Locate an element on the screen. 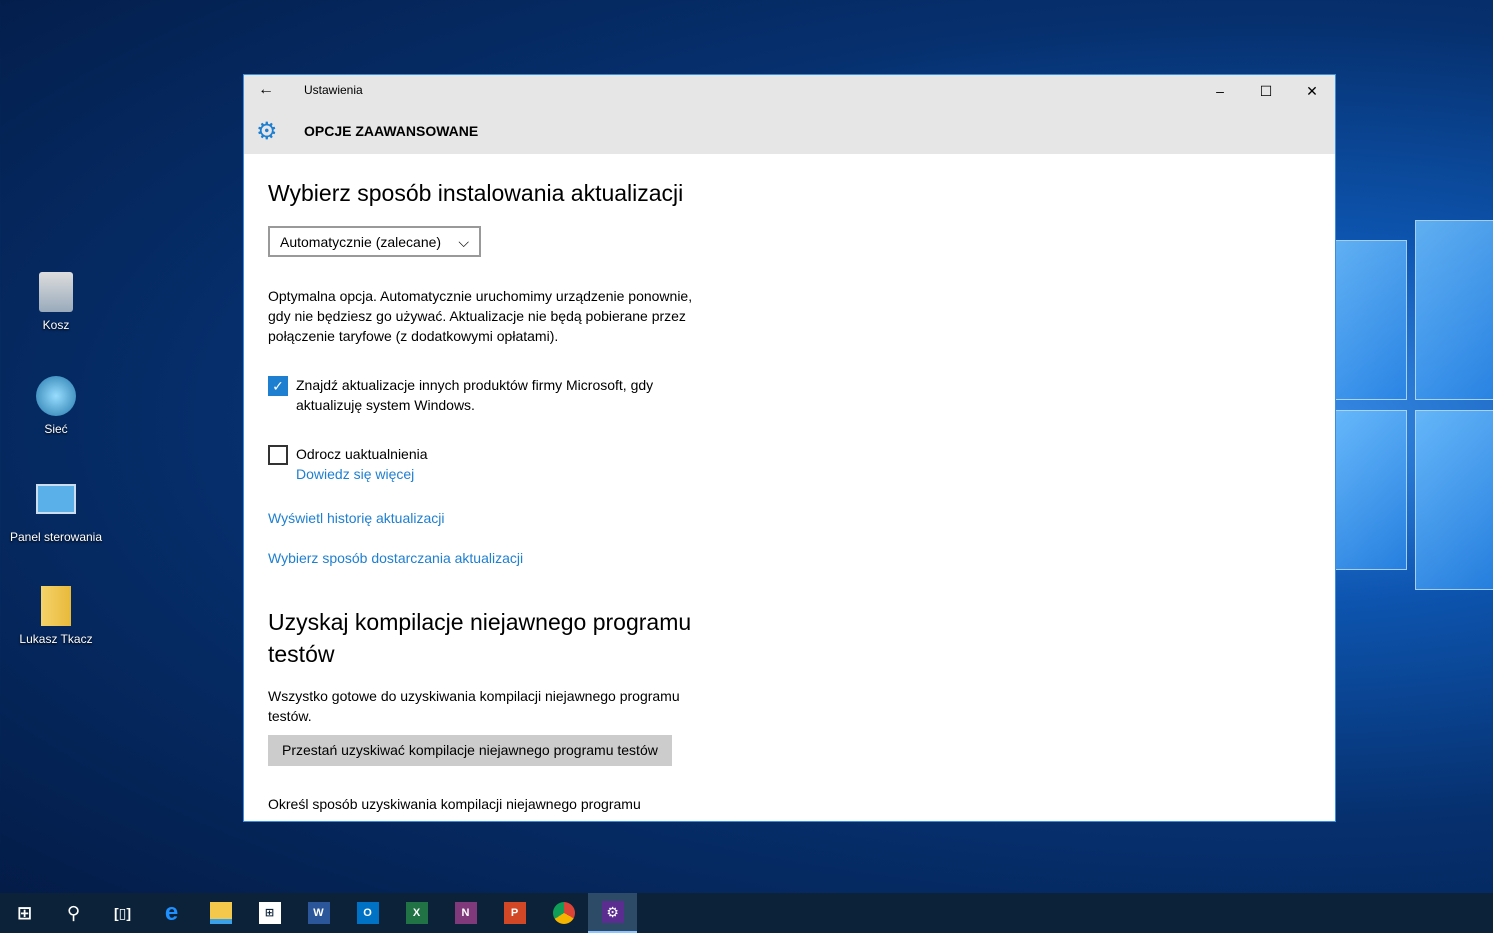  taskbar-excel: X is located at coordinates (416, 913).